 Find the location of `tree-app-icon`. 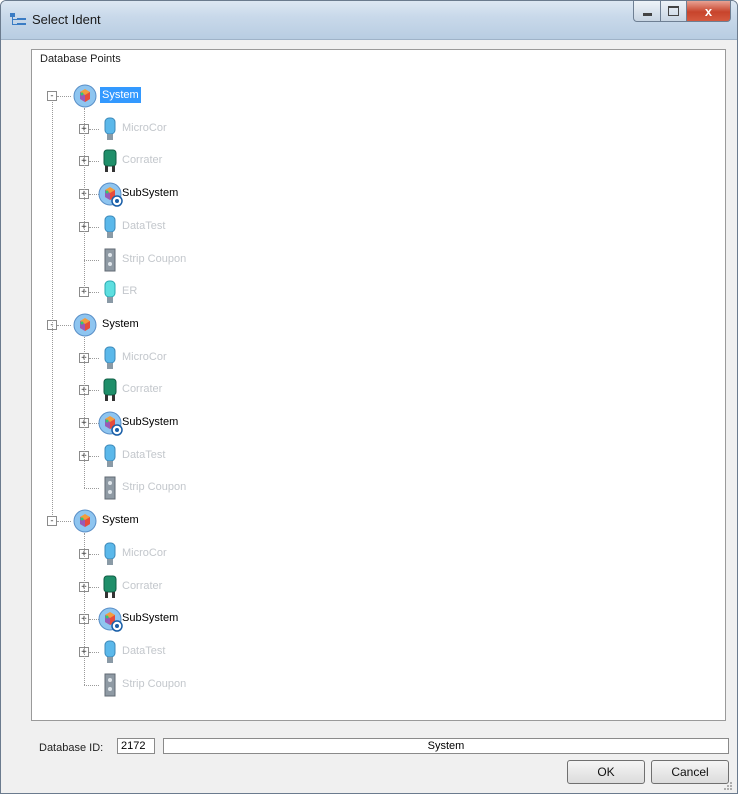

tree-app-icon is located at coordinates (18, 19).